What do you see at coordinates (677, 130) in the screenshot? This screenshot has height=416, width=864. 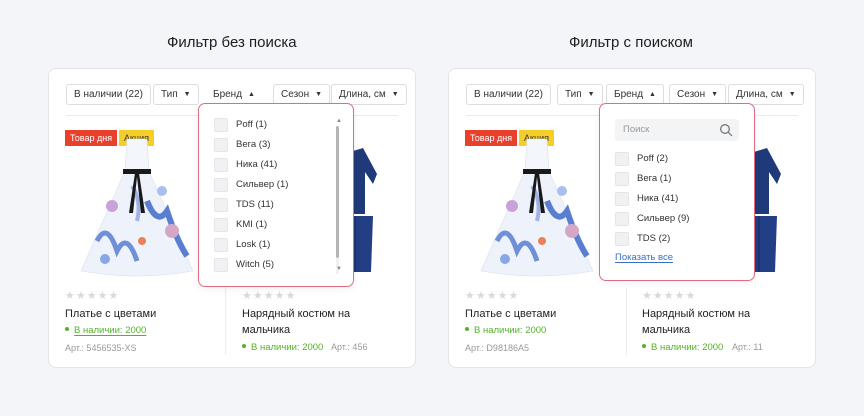 I see `search-input: Поиск` at bounding box center [677, 130].